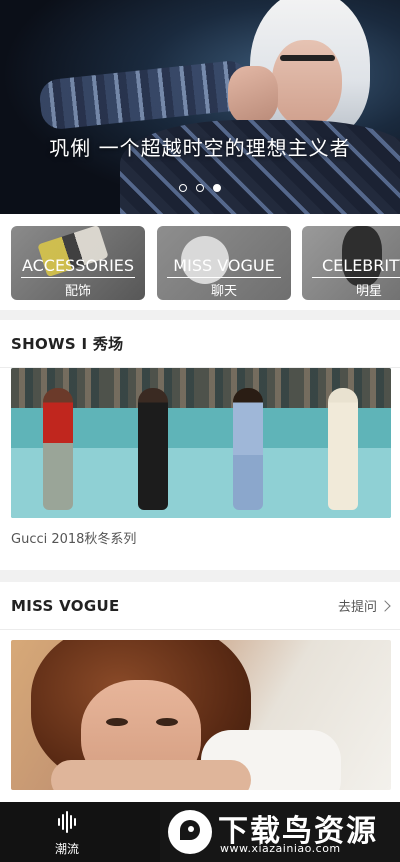 Image resolution: width=400 pixels, height=862 pixels. I want to click on ask-question-label: 去提问, so click(357, 607).